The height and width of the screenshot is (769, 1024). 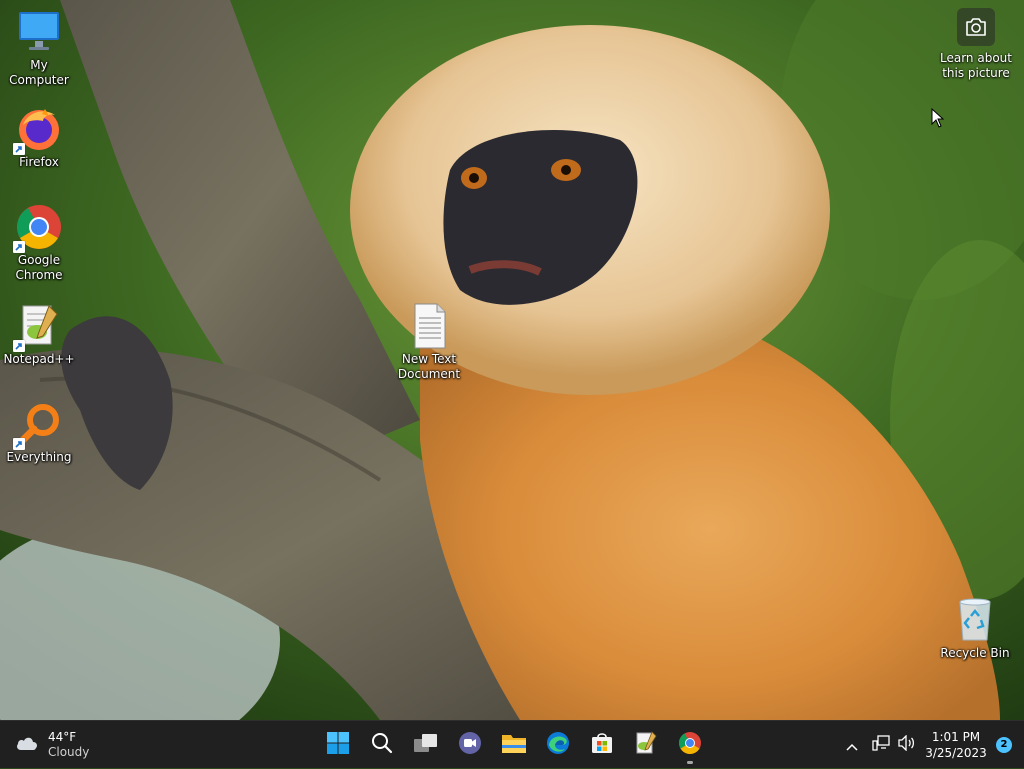 I want to click on edge-icon, so click(x=558, y=745).